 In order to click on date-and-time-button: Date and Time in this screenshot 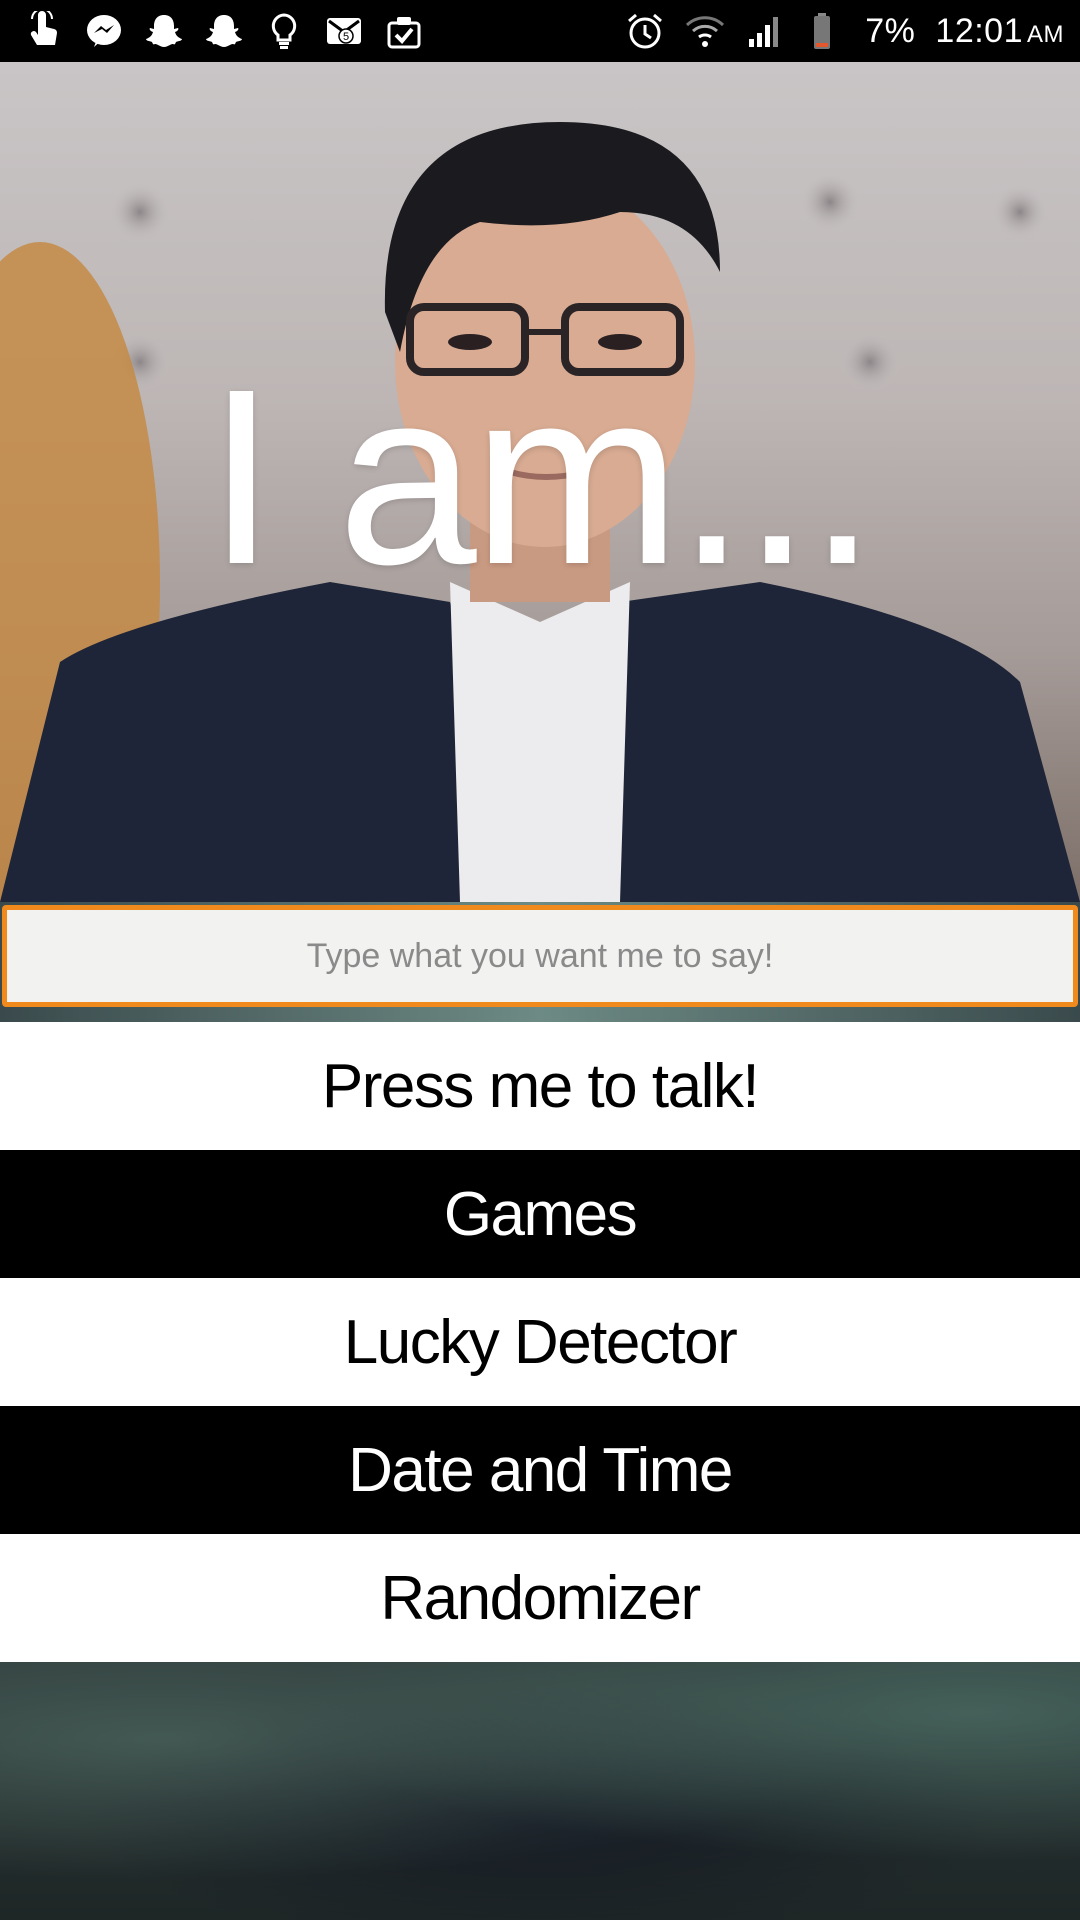, I will do `click(540, 1470)`.